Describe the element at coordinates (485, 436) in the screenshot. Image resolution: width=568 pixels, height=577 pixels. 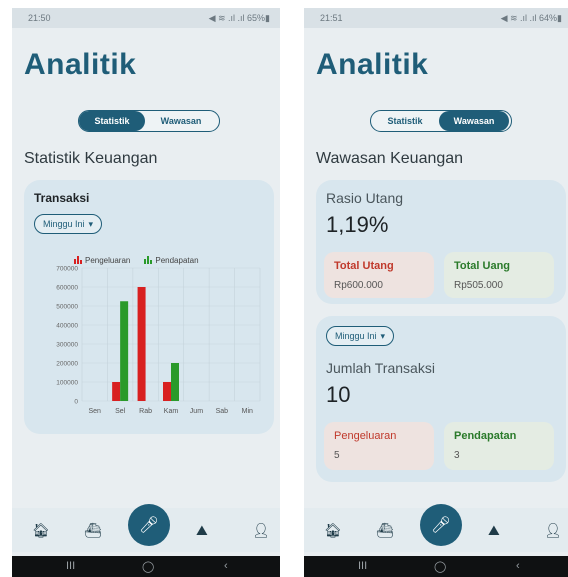
I see `income-label: Pendapatan` at that location.